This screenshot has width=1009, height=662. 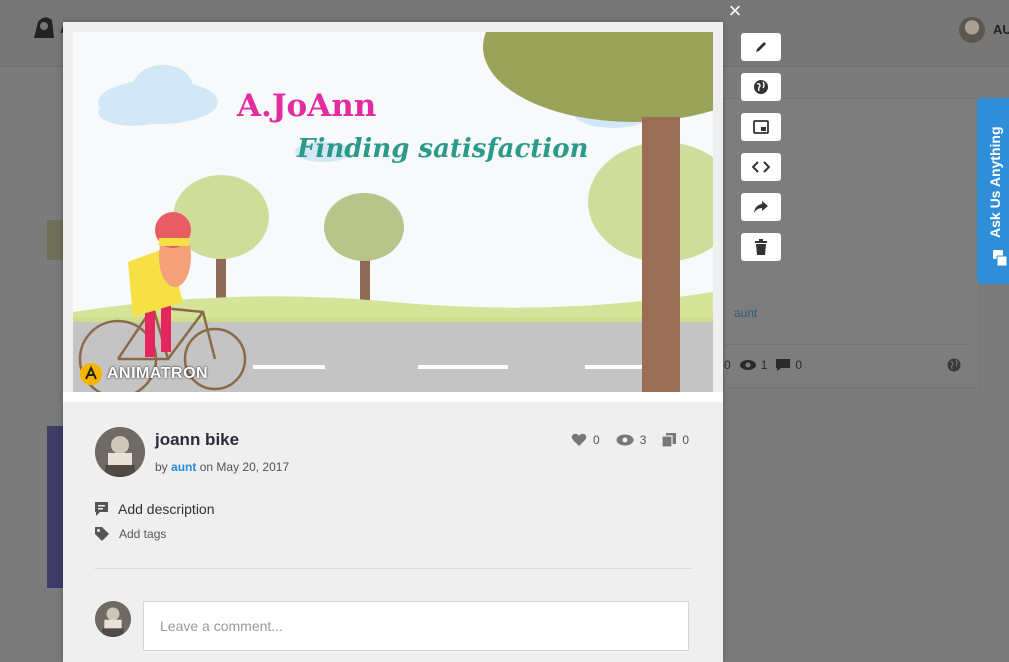 I want to click on embed-code-button, so click(x=761, y=167).